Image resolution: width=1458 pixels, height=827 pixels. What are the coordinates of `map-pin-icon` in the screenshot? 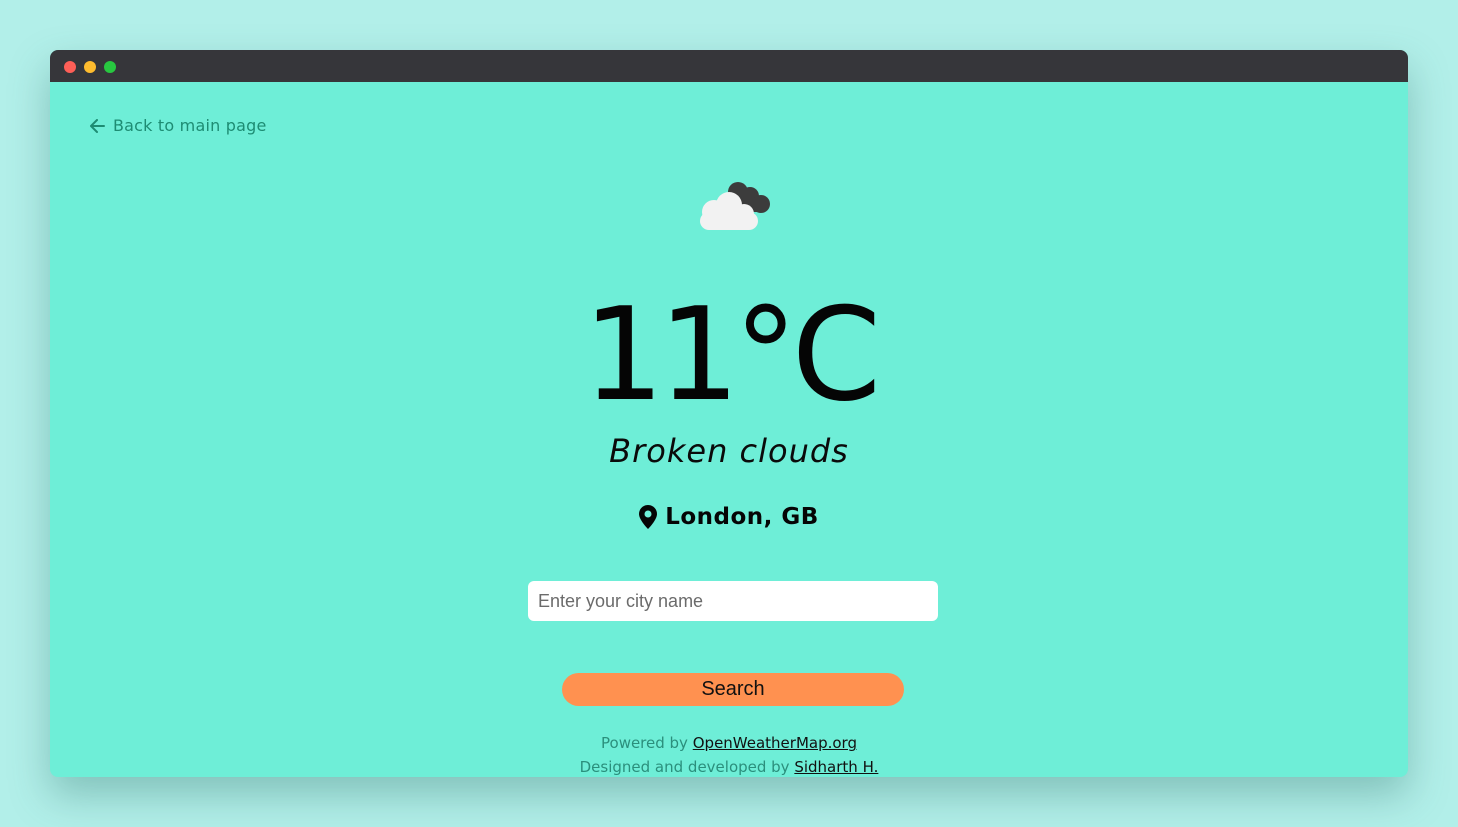 It's located at (648, 517).